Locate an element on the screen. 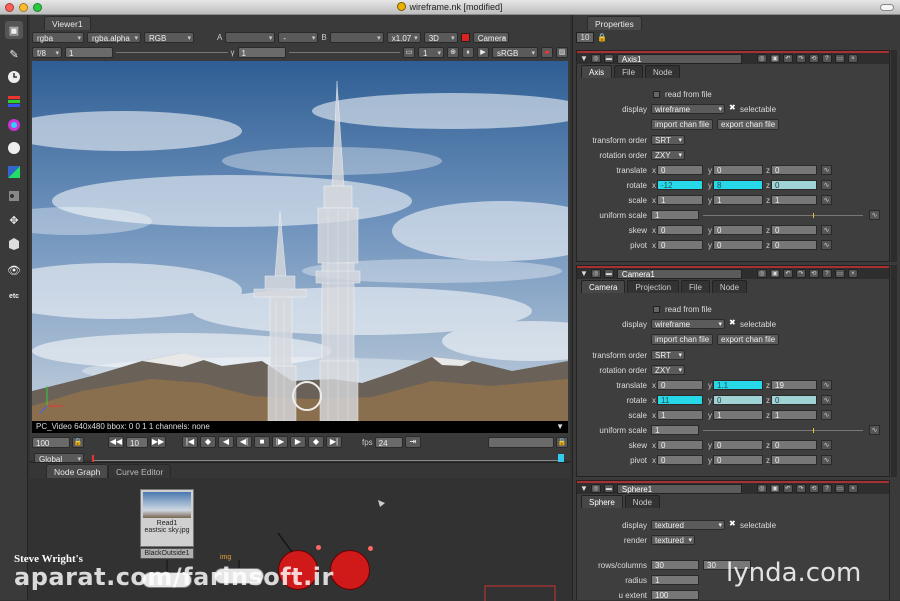 The height and width of the screenshot is (601, 900). sphere-name-field: Sphere1 is located at coordinates (679, 488).